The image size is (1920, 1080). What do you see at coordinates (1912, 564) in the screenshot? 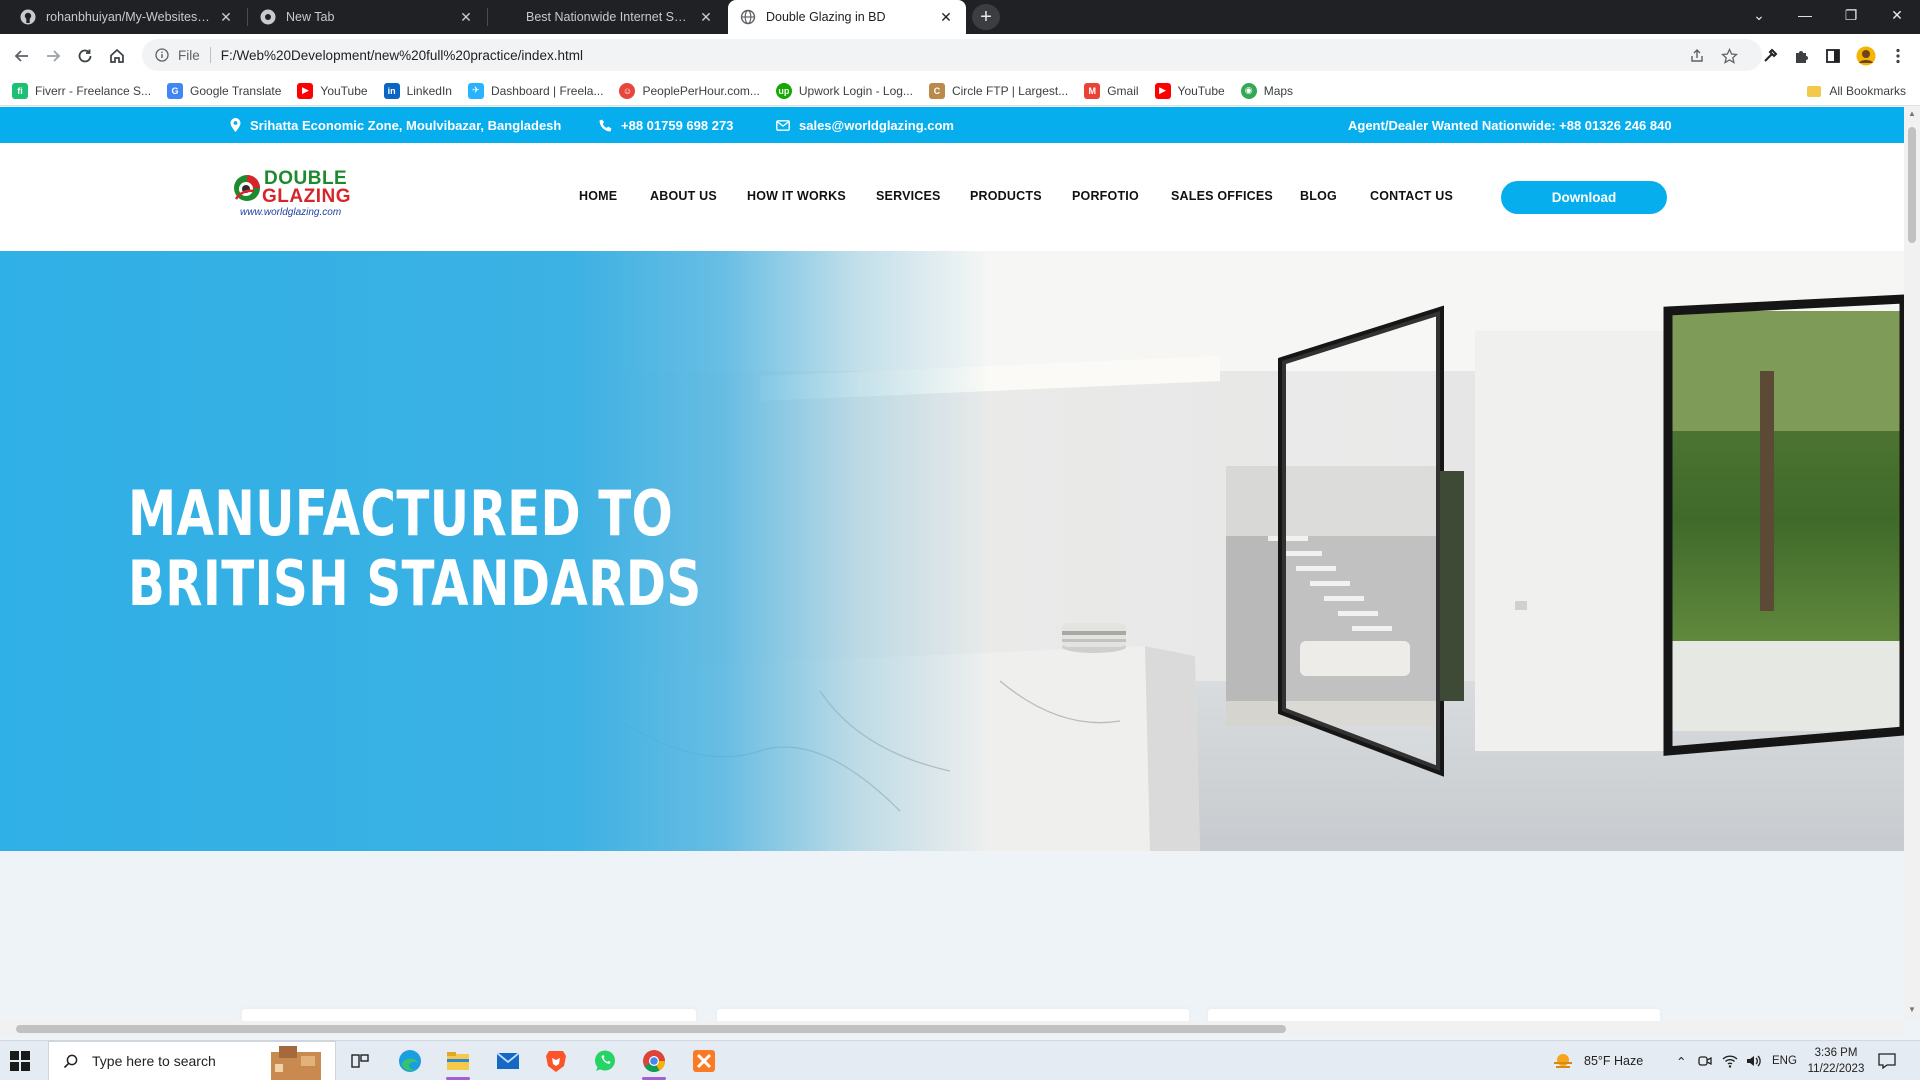
I see `vertical-scrollbar: ▲ ▼` at bounding box center [1912, 564].